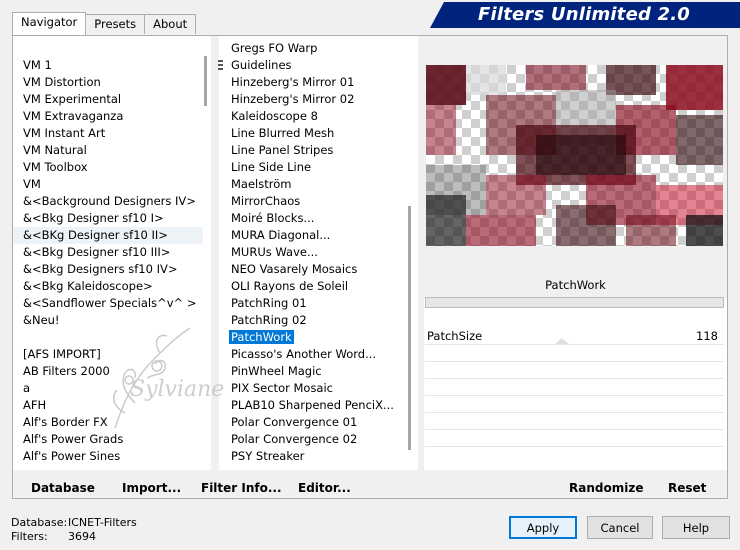 This screenshot has height=550, width=740. I want to click on preview-image, so click(574, 155).